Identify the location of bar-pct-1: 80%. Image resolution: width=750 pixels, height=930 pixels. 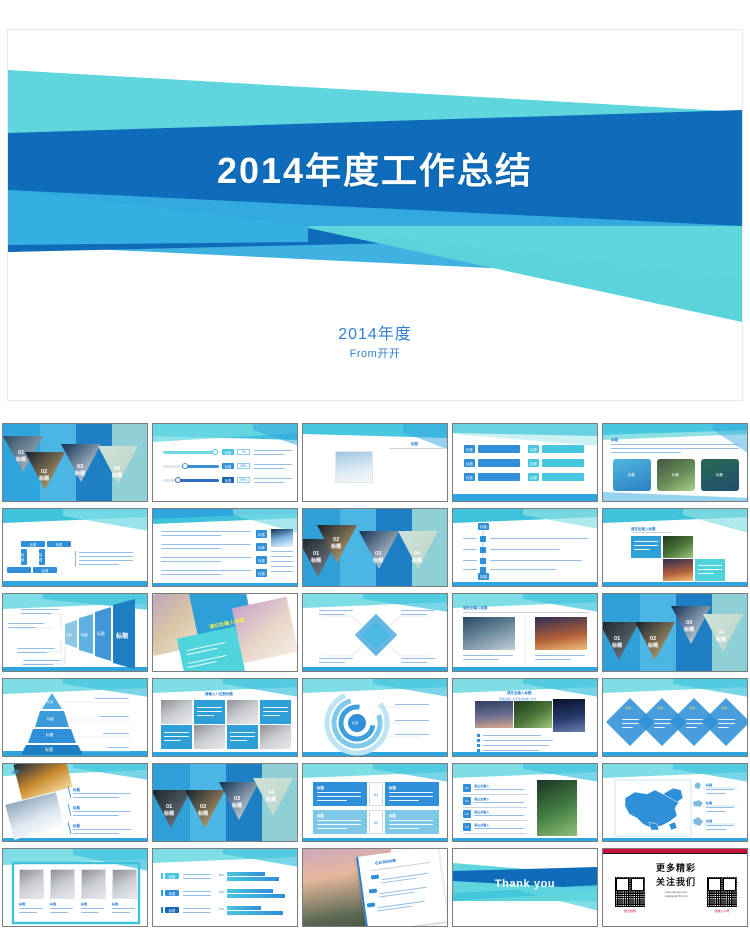
(222, 875).